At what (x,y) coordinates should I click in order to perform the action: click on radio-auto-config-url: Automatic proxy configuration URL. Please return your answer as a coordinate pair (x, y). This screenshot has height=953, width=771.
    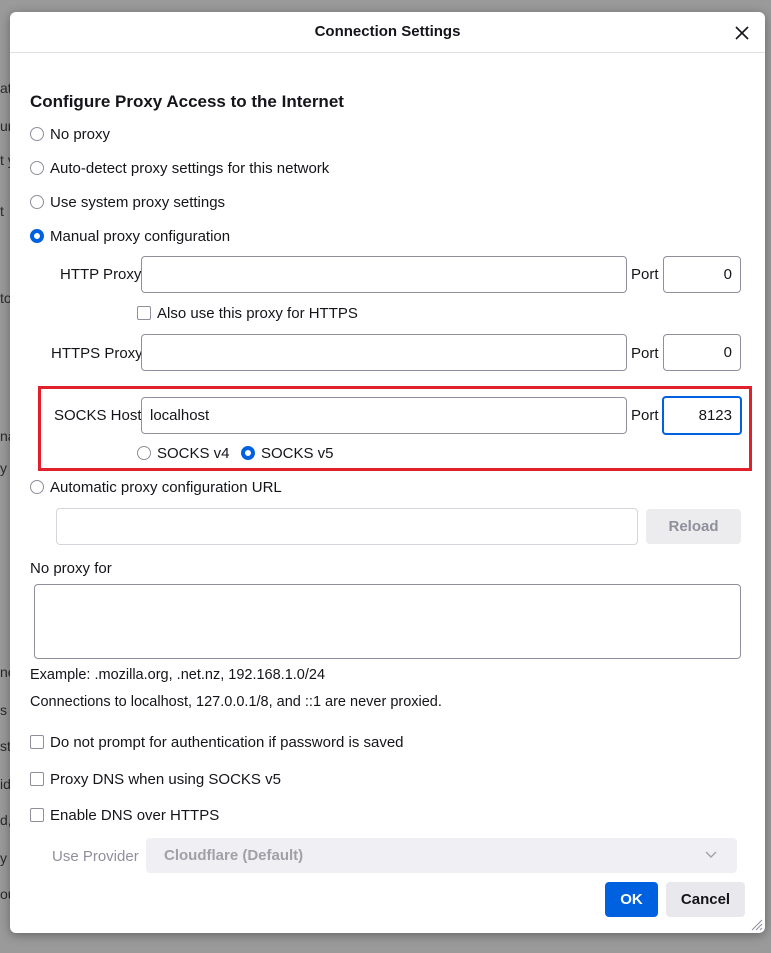
    Looking at the image, I should click on (156, 487).